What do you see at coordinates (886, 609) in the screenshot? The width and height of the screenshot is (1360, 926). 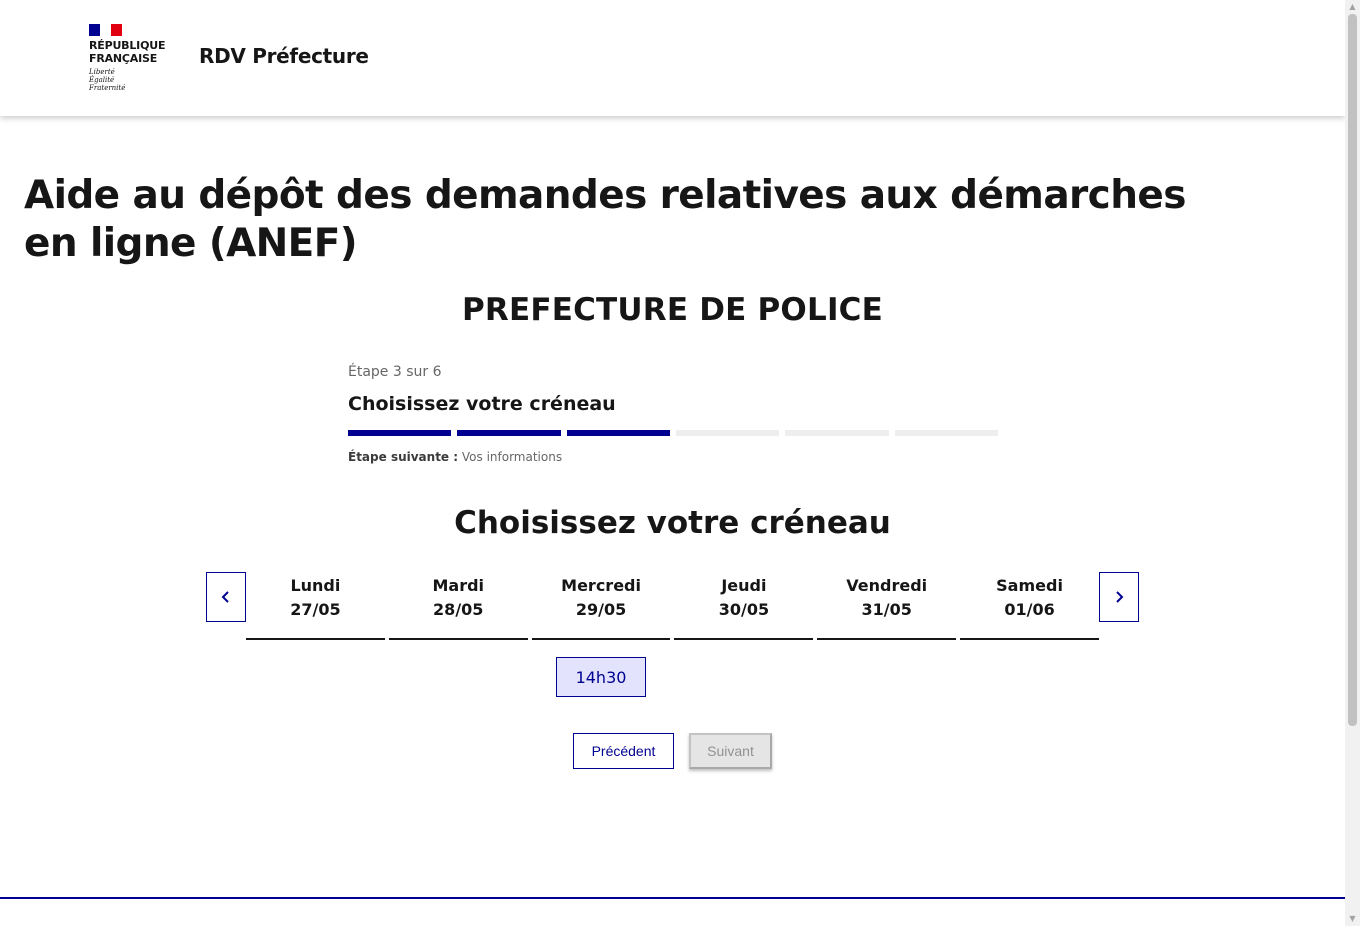 I see `day-date: 31/05` at bounding box center [886, 609].